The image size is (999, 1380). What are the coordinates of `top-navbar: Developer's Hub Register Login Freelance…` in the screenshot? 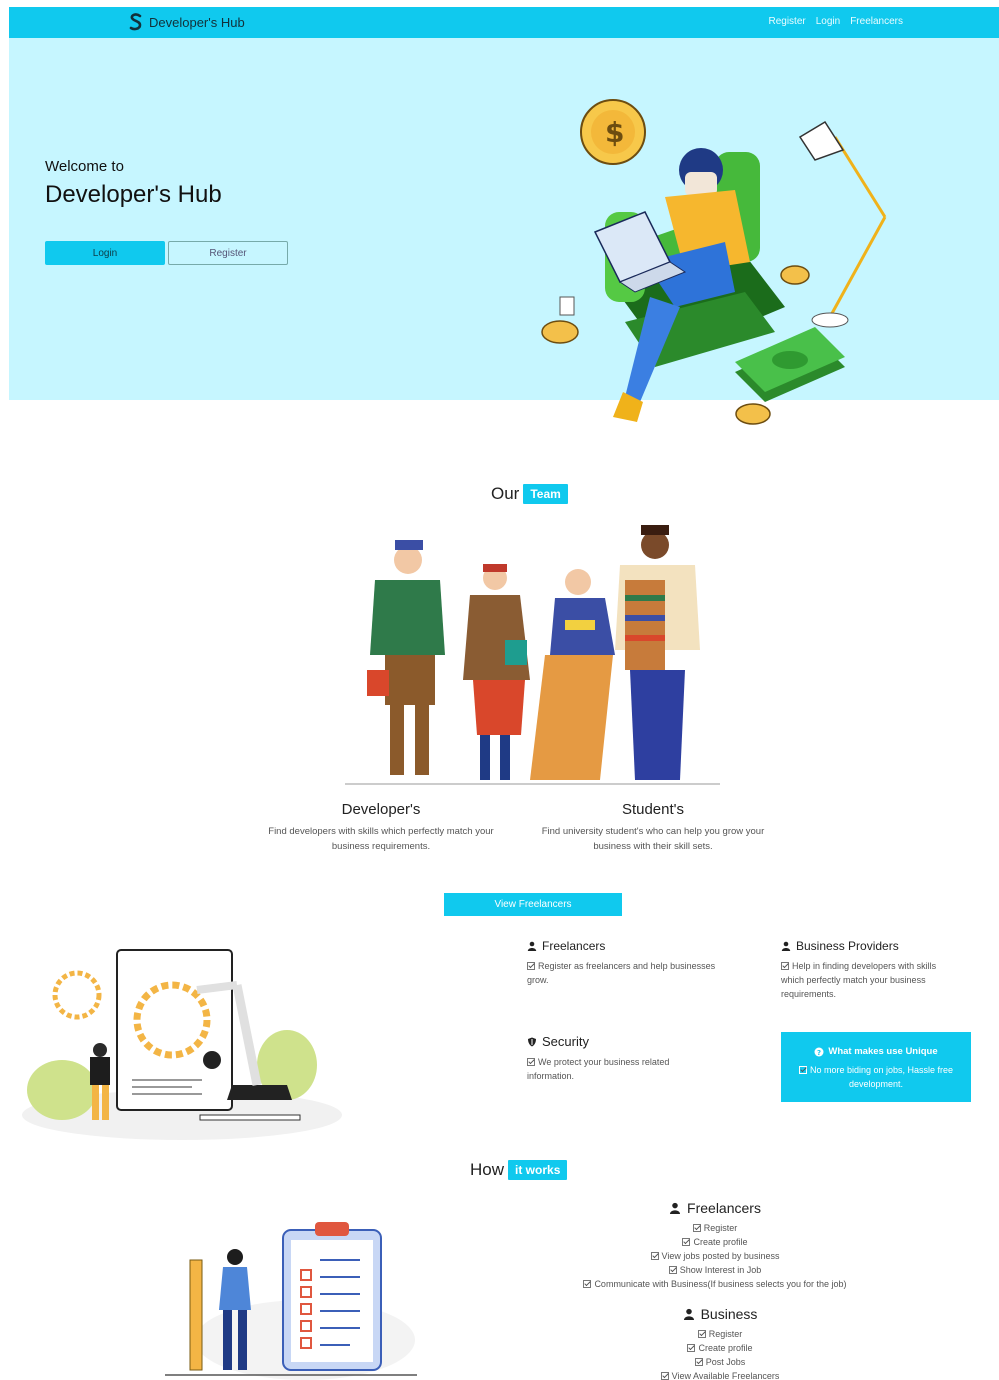 It's located at (504, 22).